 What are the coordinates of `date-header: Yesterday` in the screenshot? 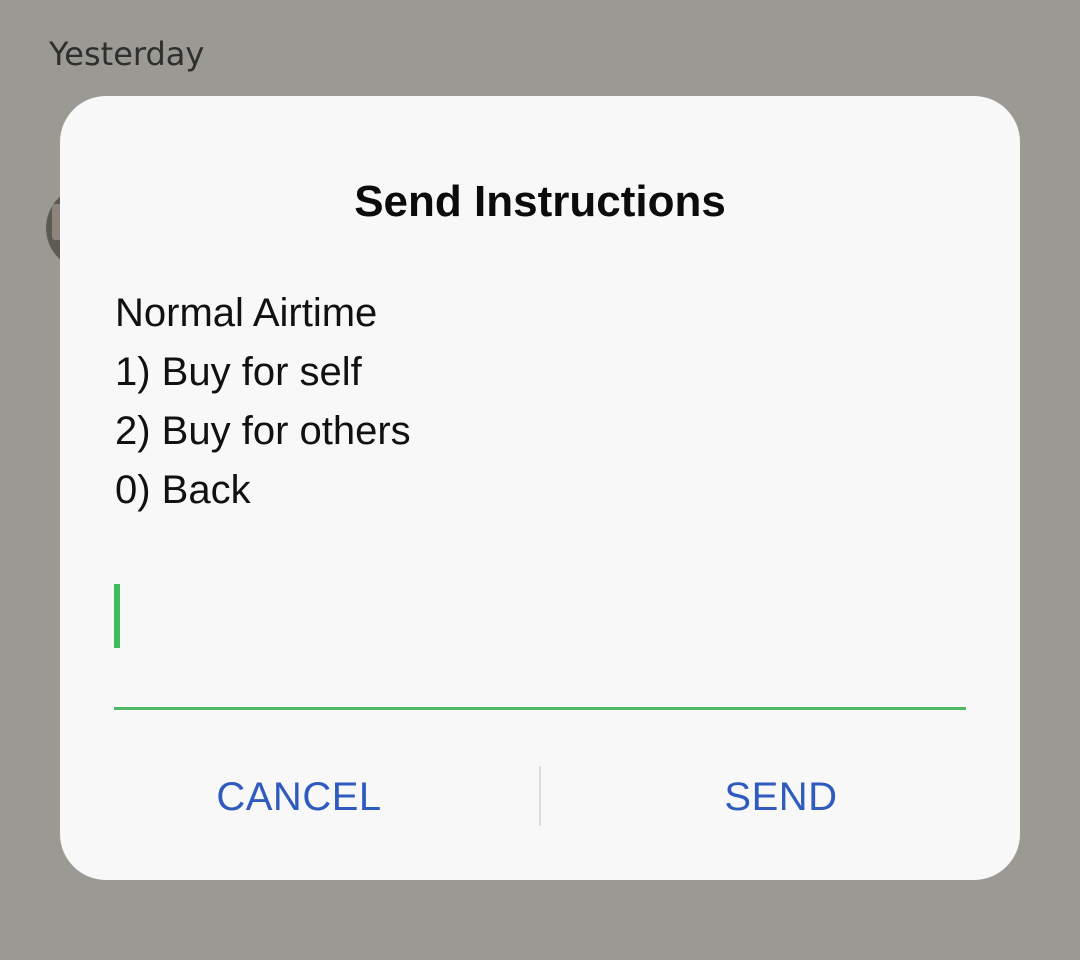 It's located at (127, 54).